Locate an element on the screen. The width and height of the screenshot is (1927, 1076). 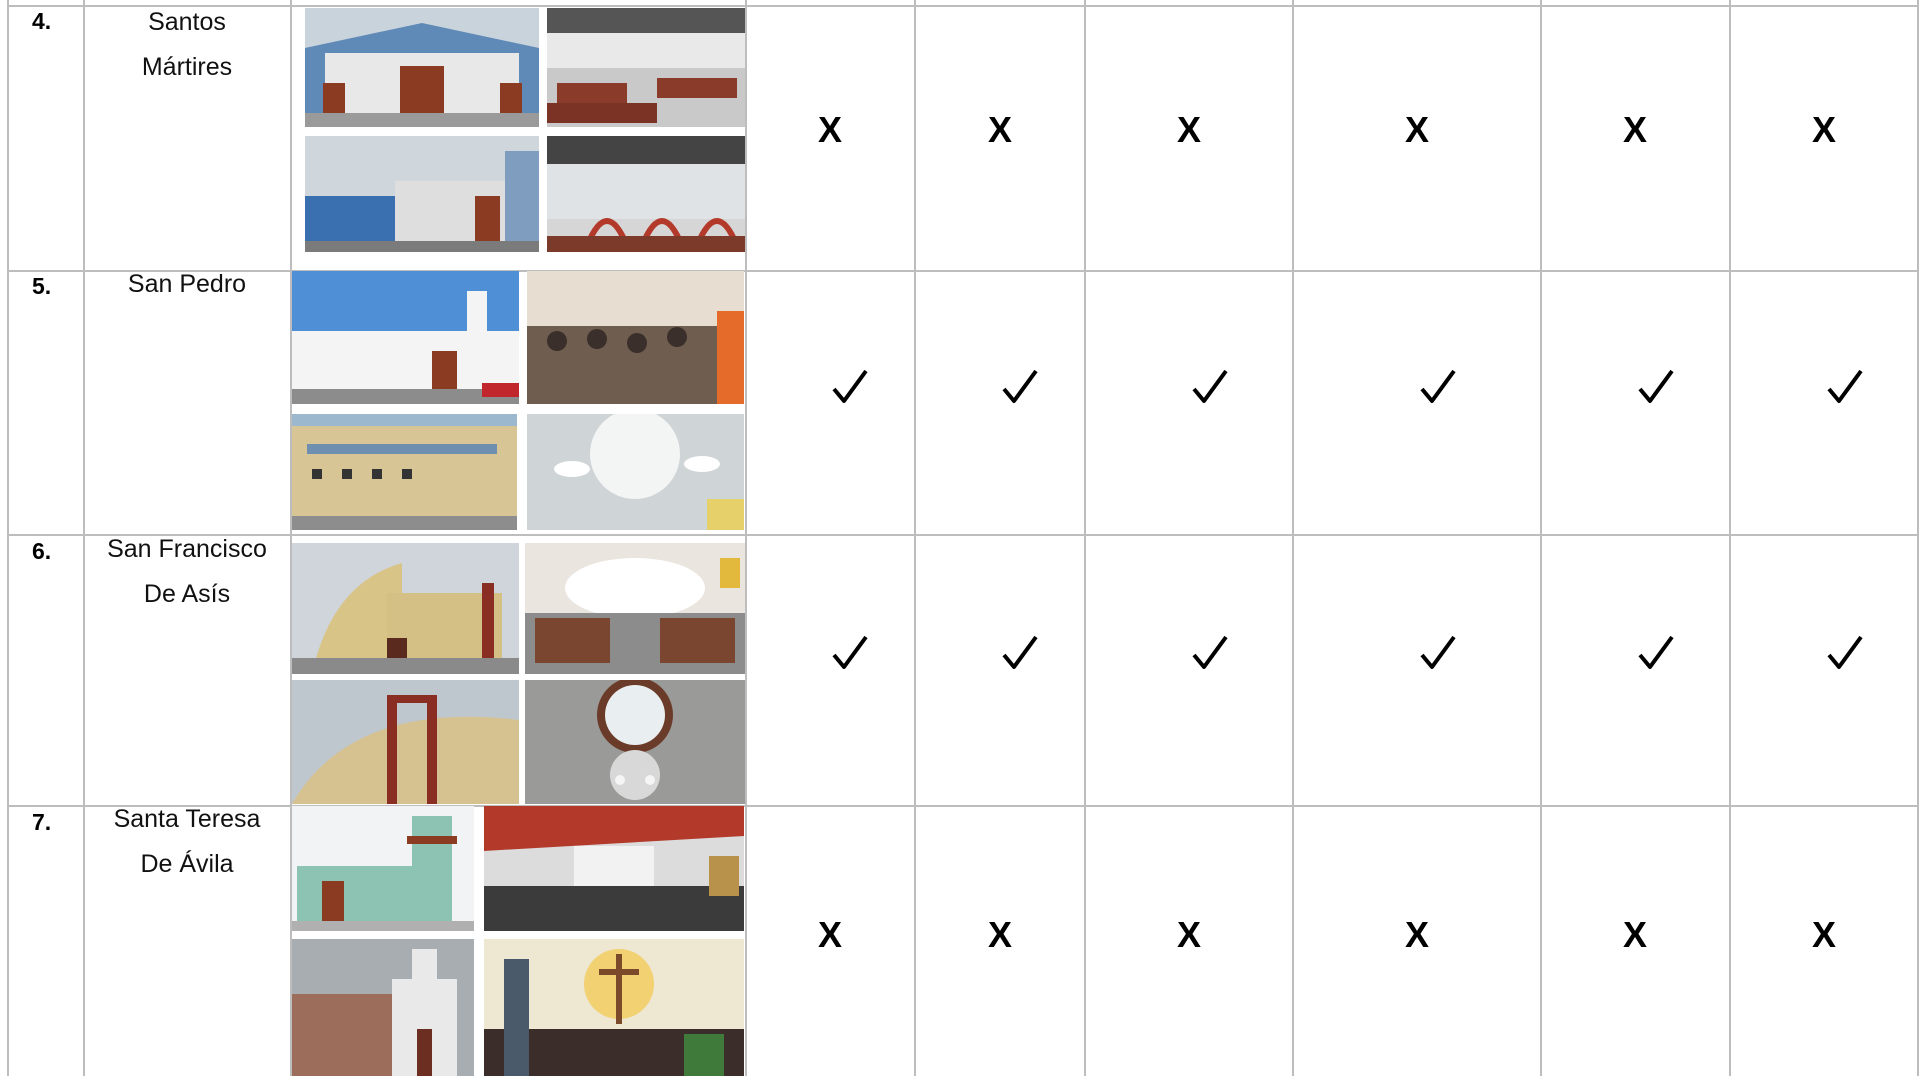
church-name-line: De Asís is located at coordinates (187, 594).